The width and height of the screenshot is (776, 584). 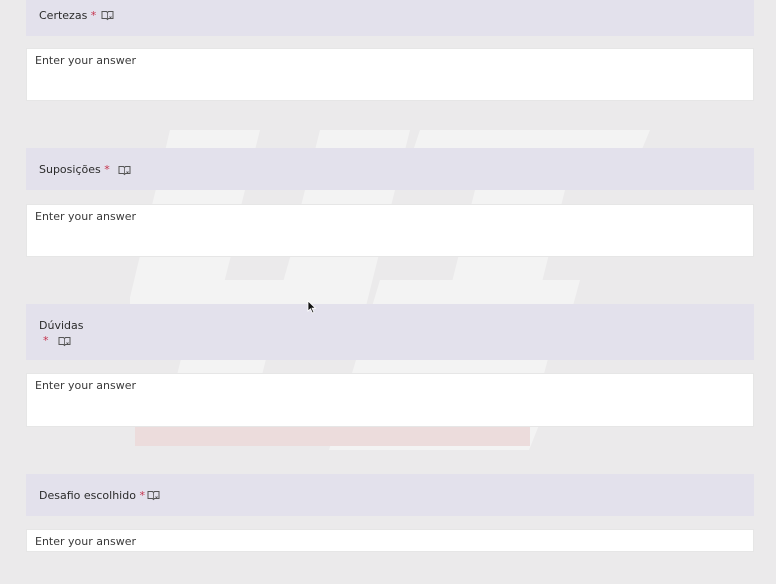 I want to click on mouse-cursor-icon, so click(x=312, y=307).